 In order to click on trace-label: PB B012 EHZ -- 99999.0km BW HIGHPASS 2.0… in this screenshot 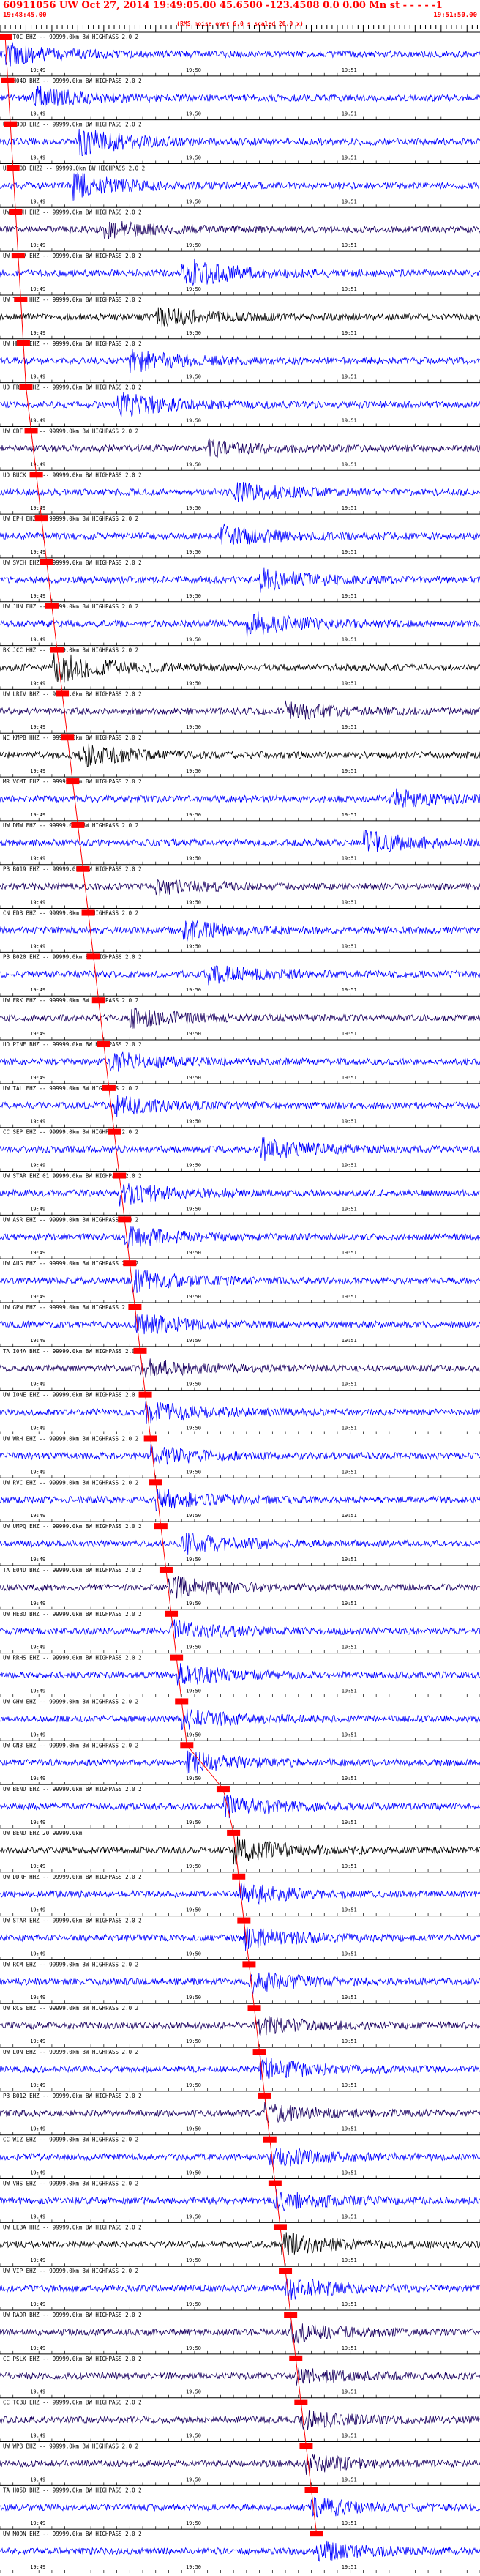, I will do `click(72, 2096)`.